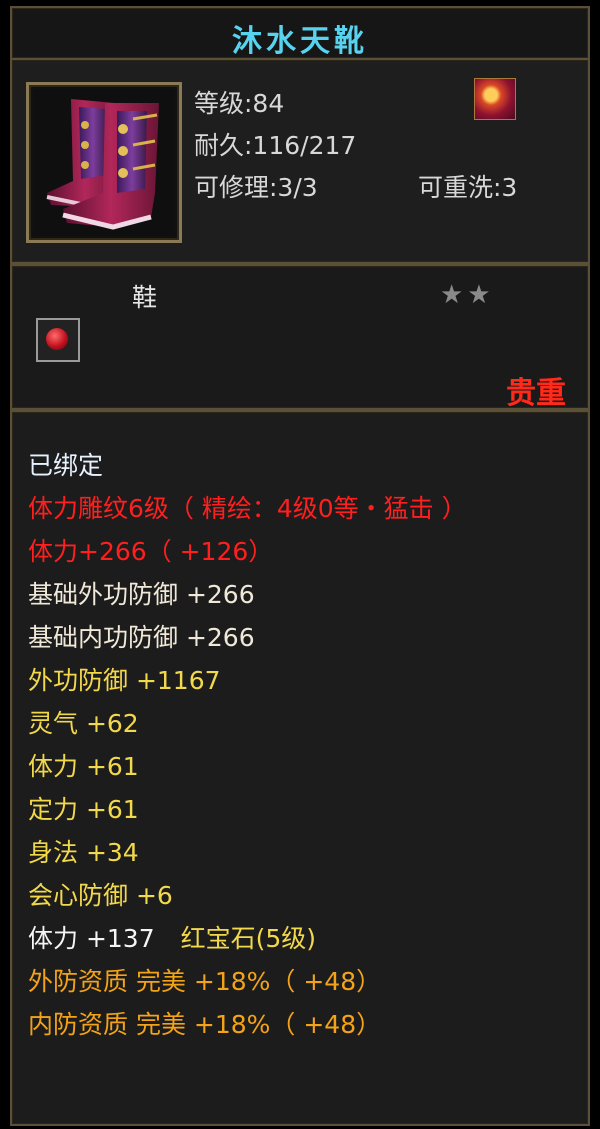  Describe the element at coordinates (83, 723) in the screenshot. I see `attr-spirit: 灵气 +62` at that location.